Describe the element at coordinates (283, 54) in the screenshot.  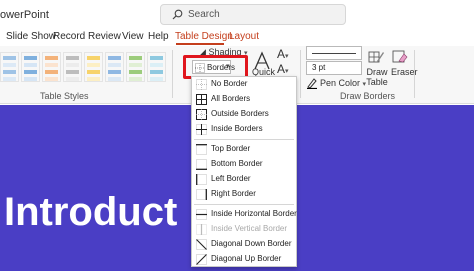
I see `text-fill-icon: A▾` at that location.